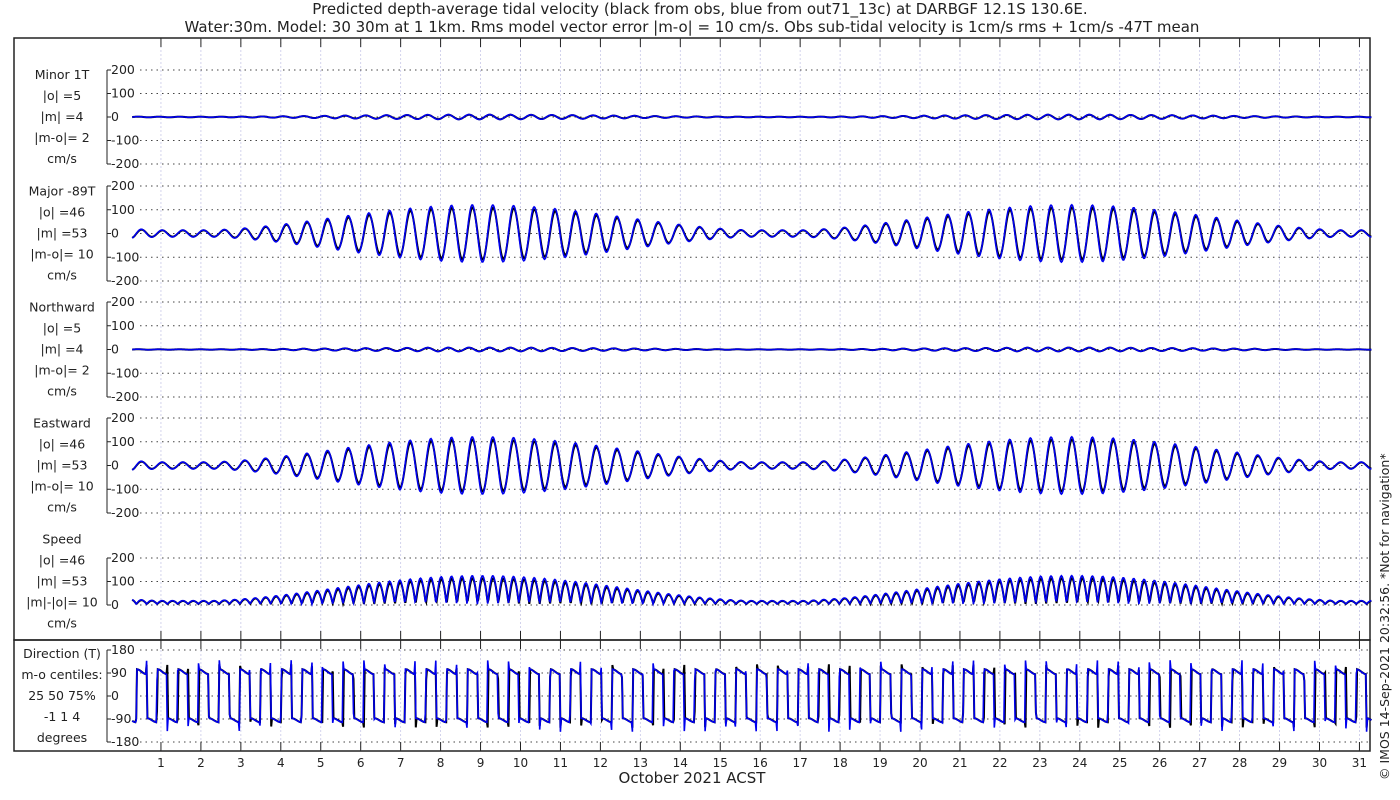  I want to click on x-tick-label: 8, so click(441, 763).